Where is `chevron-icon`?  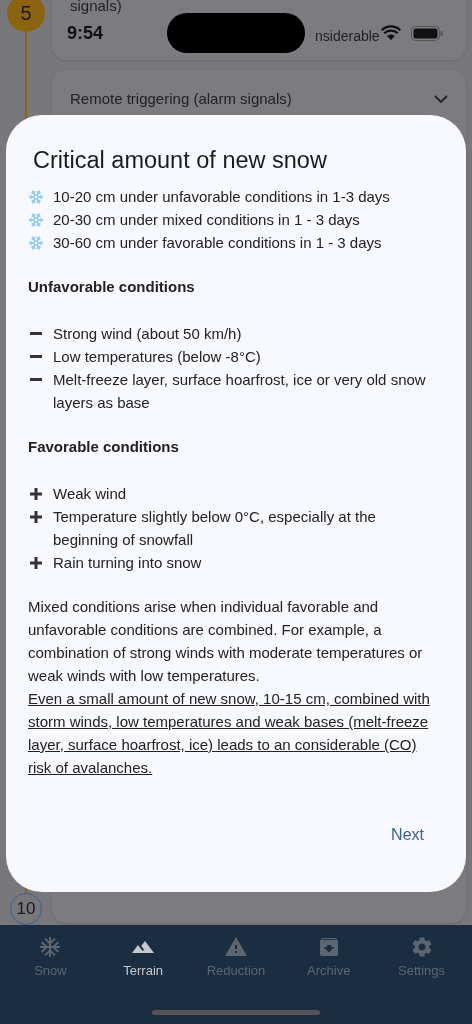
chevron-icon is located at coordinates (441, 99).